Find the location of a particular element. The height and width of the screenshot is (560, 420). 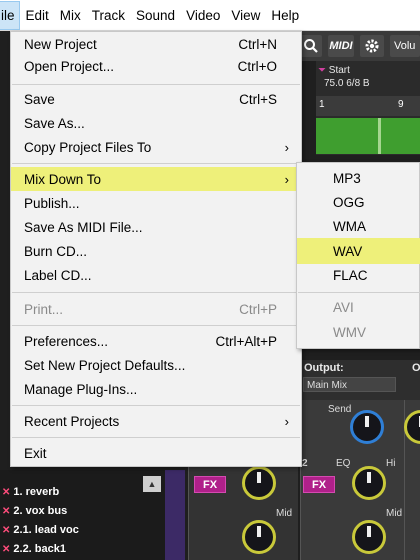

output-label-2: O is located at coordinates (416, 368).